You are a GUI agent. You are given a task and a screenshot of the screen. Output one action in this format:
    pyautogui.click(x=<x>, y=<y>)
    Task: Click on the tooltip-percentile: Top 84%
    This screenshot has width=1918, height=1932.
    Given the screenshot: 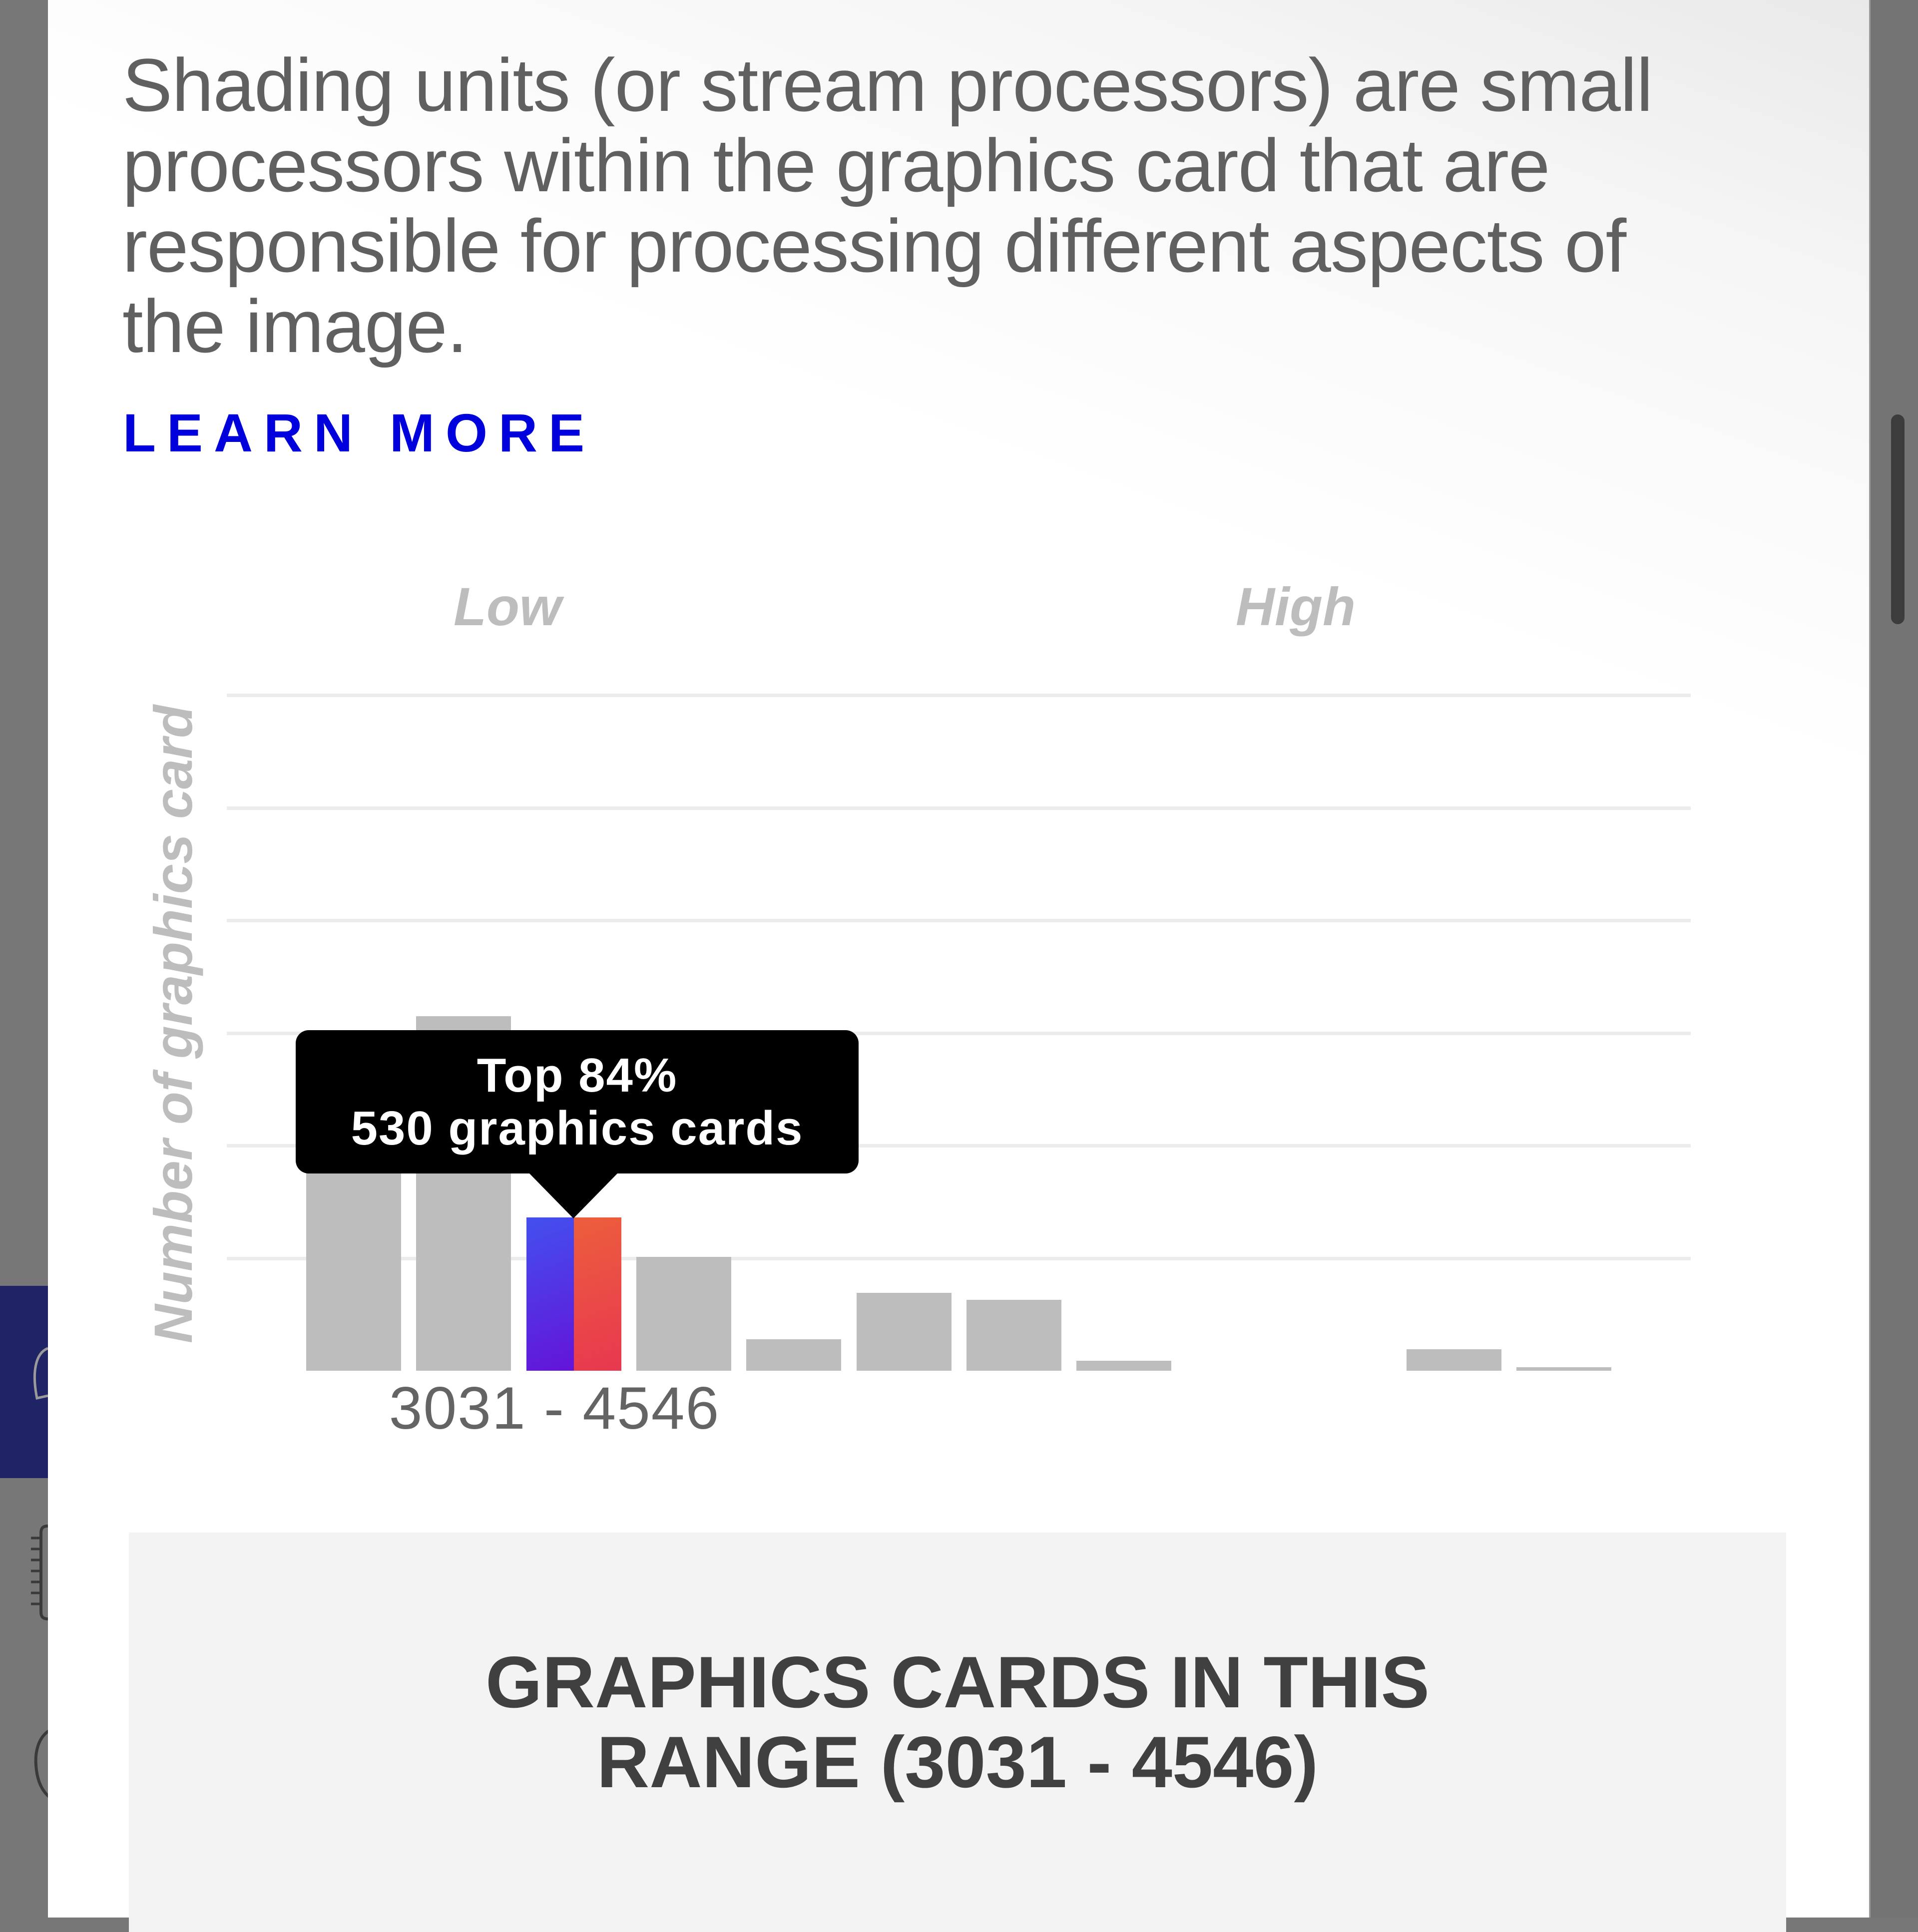 What is the action you would take?
    pyautogui.click(x=577, y=1075)
    